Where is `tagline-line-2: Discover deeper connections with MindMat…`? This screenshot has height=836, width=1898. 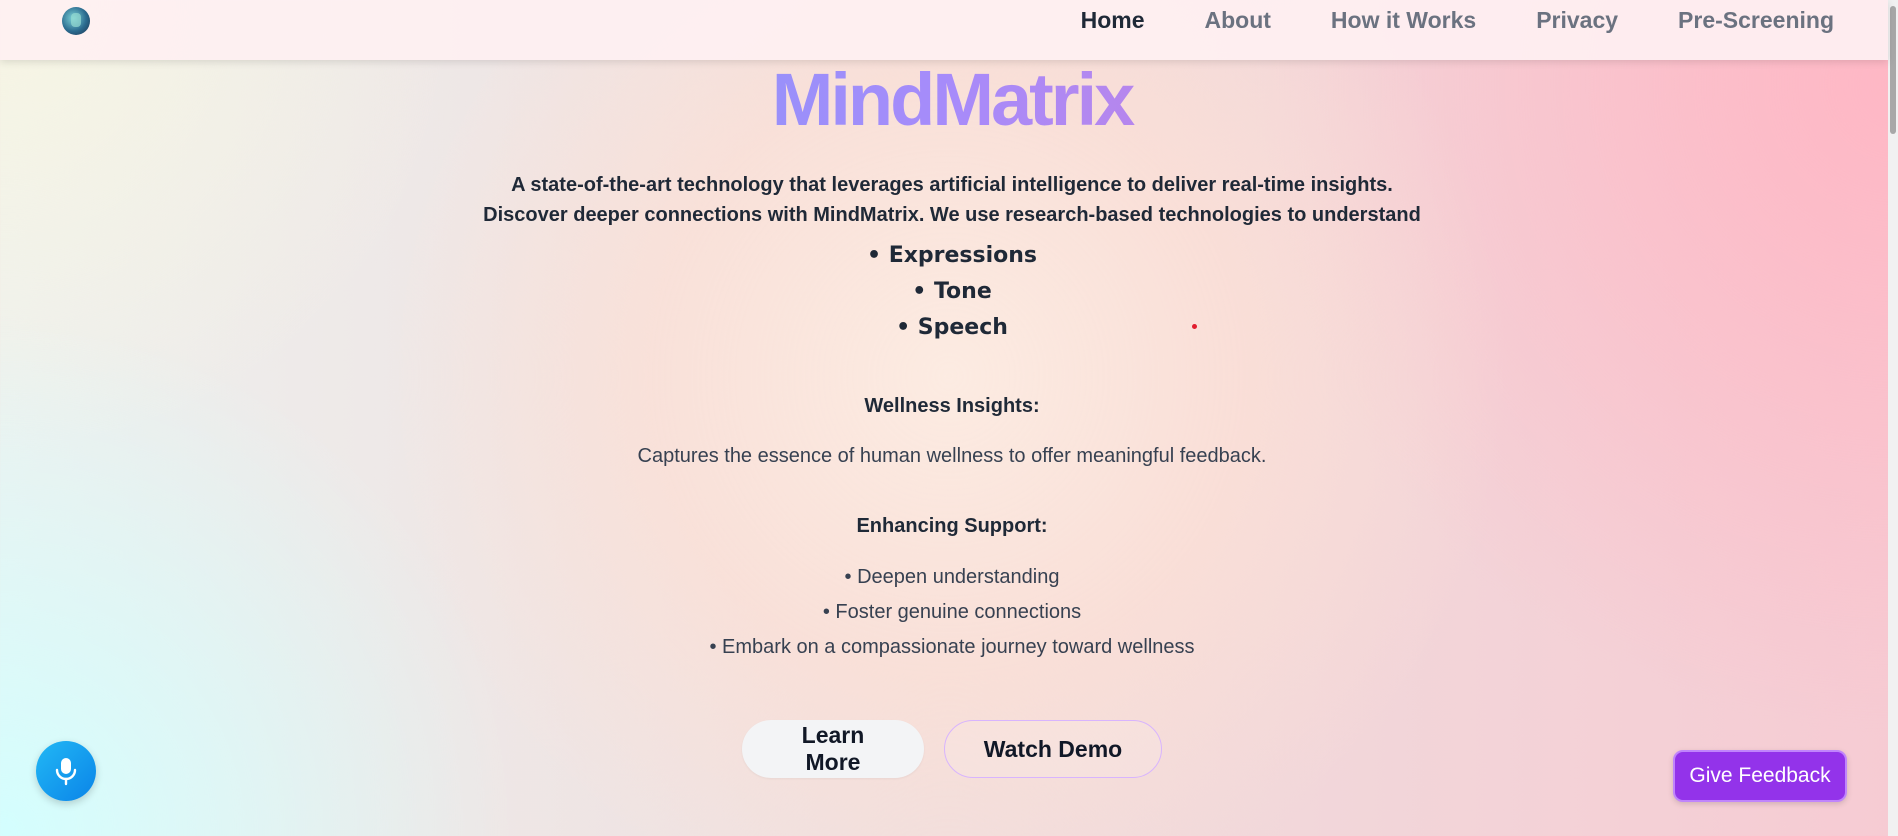
tagline-line-2: Discover deeper connections with MindMat… is located at coordinates (952, 215).